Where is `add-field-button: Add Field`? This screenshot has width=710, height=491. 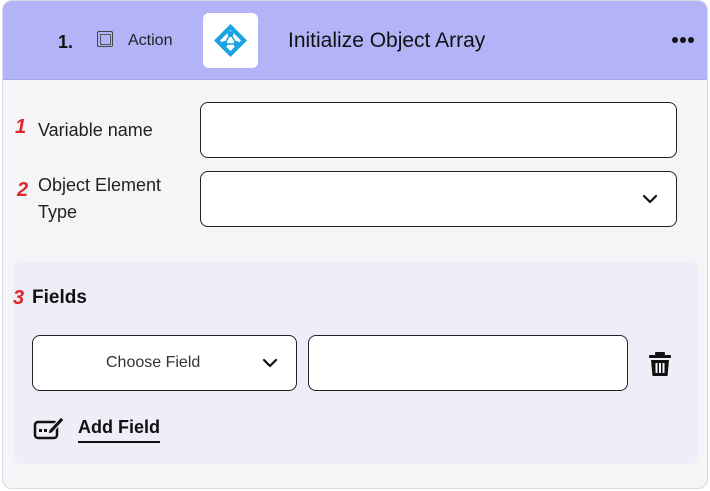 add-field-button: Add Field is located at coordinates (119, 430).